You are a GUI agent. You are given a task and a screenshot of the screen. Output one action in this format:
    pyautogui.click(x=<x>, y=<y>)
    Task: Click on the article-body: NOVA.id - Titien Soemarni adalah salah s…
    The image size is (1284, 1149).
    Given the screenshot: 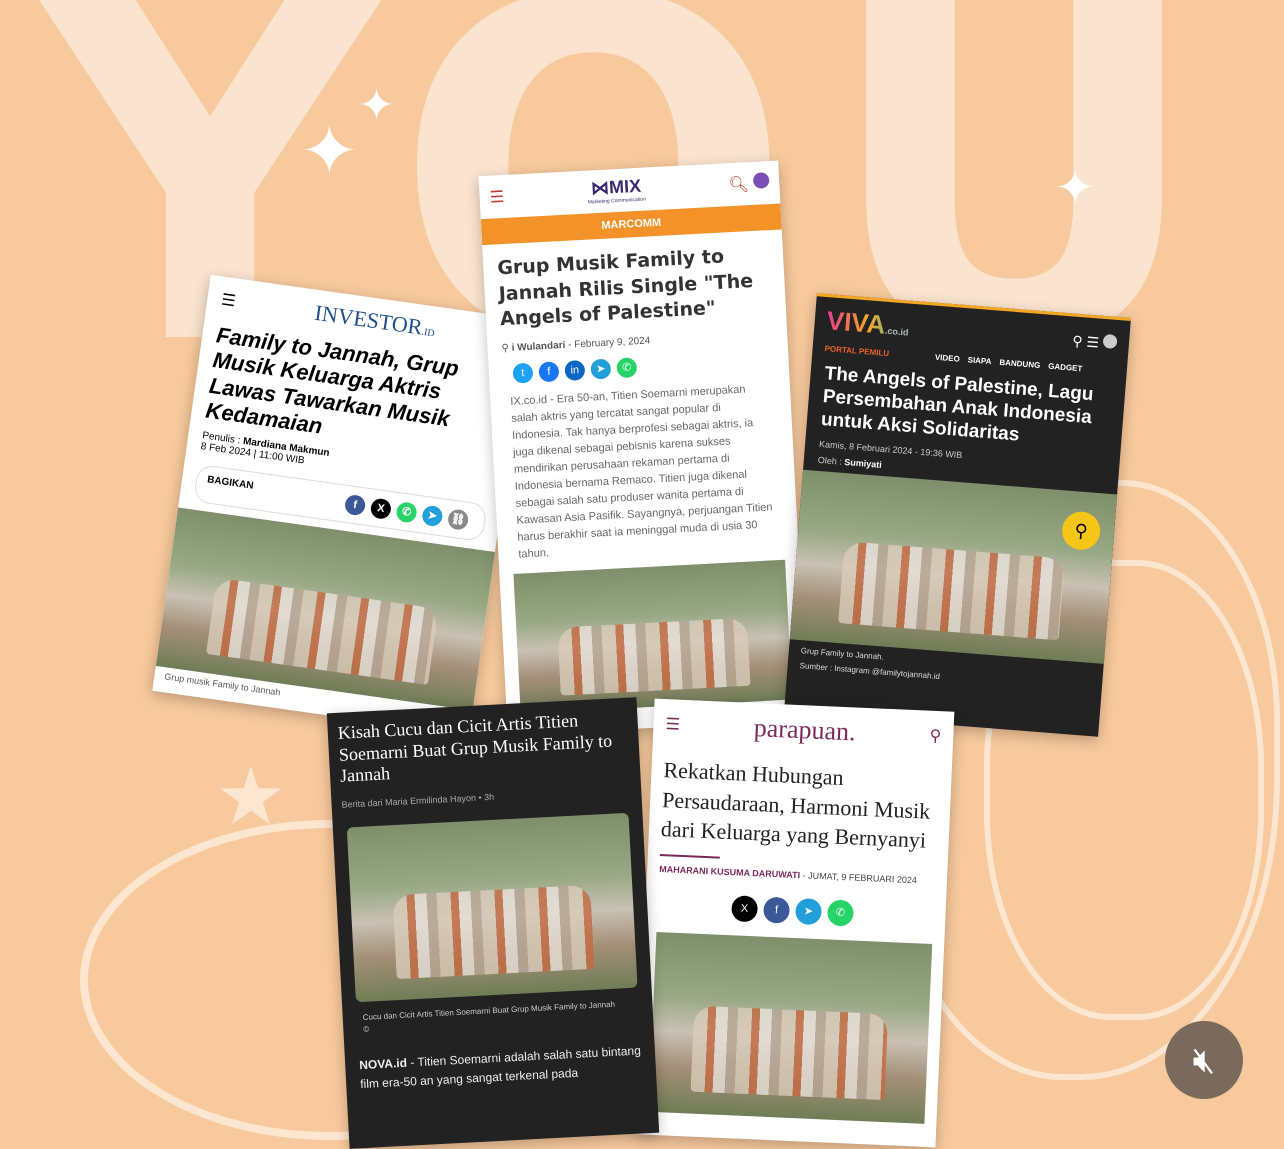 What is the action you would take?
    pyautogui.click(x=501, y=1068)
    